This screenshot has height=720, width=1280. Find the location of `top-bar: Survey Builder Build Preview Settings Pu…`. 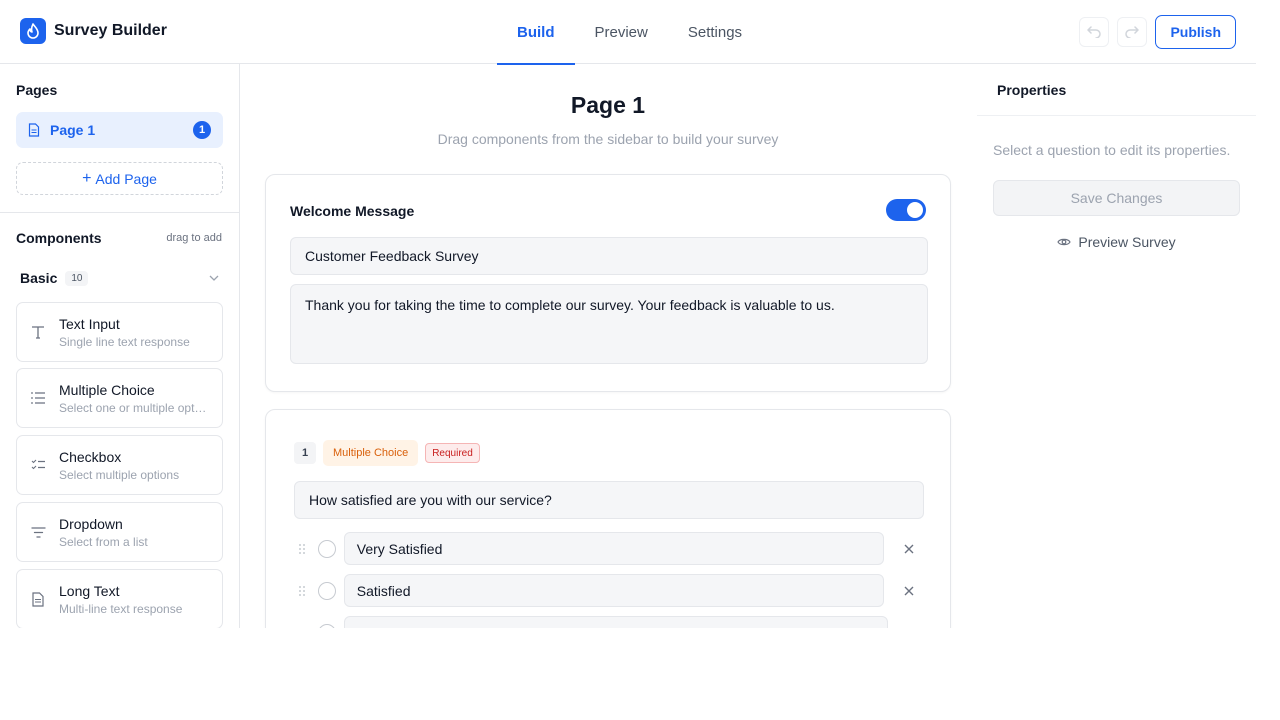

top-bar: Survey Builder Build Preview Settings Pu… is located at coordinates (628, 32).